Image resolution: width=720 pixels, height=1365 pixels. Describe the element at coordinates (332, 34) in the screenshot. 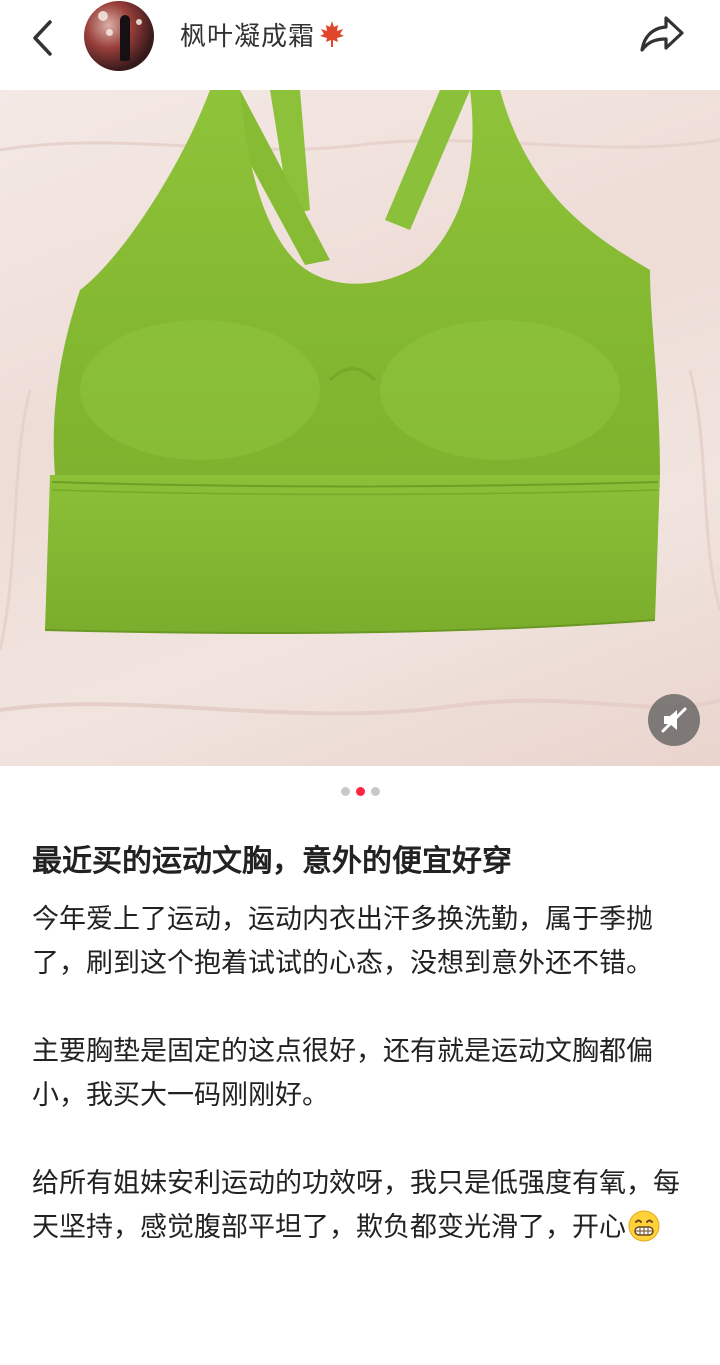

I see `maple-leaf-icon` at that location.